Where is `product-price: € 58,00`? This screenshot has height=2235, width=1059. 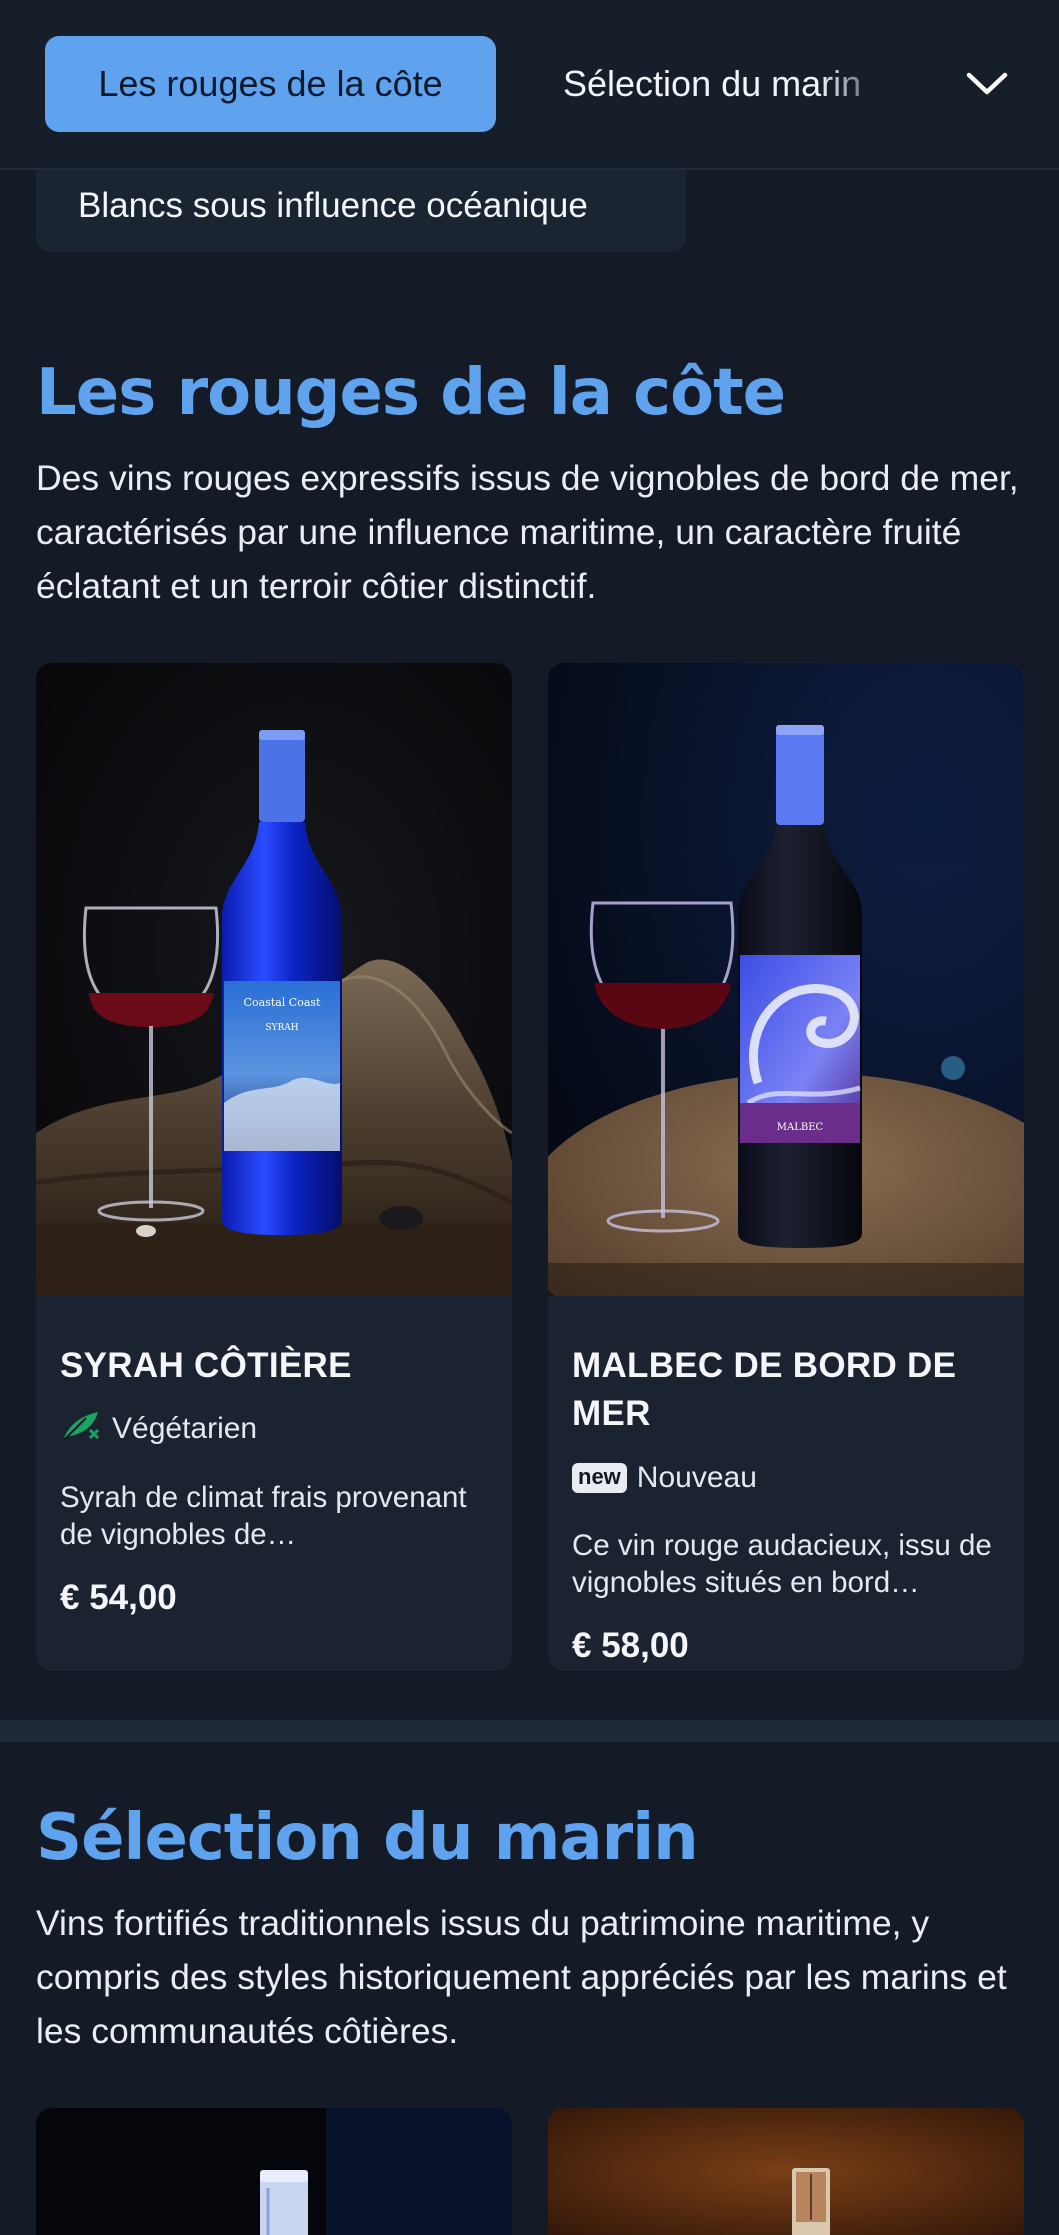
product-price: € 58,00 is located at coordinates (630, 1645).